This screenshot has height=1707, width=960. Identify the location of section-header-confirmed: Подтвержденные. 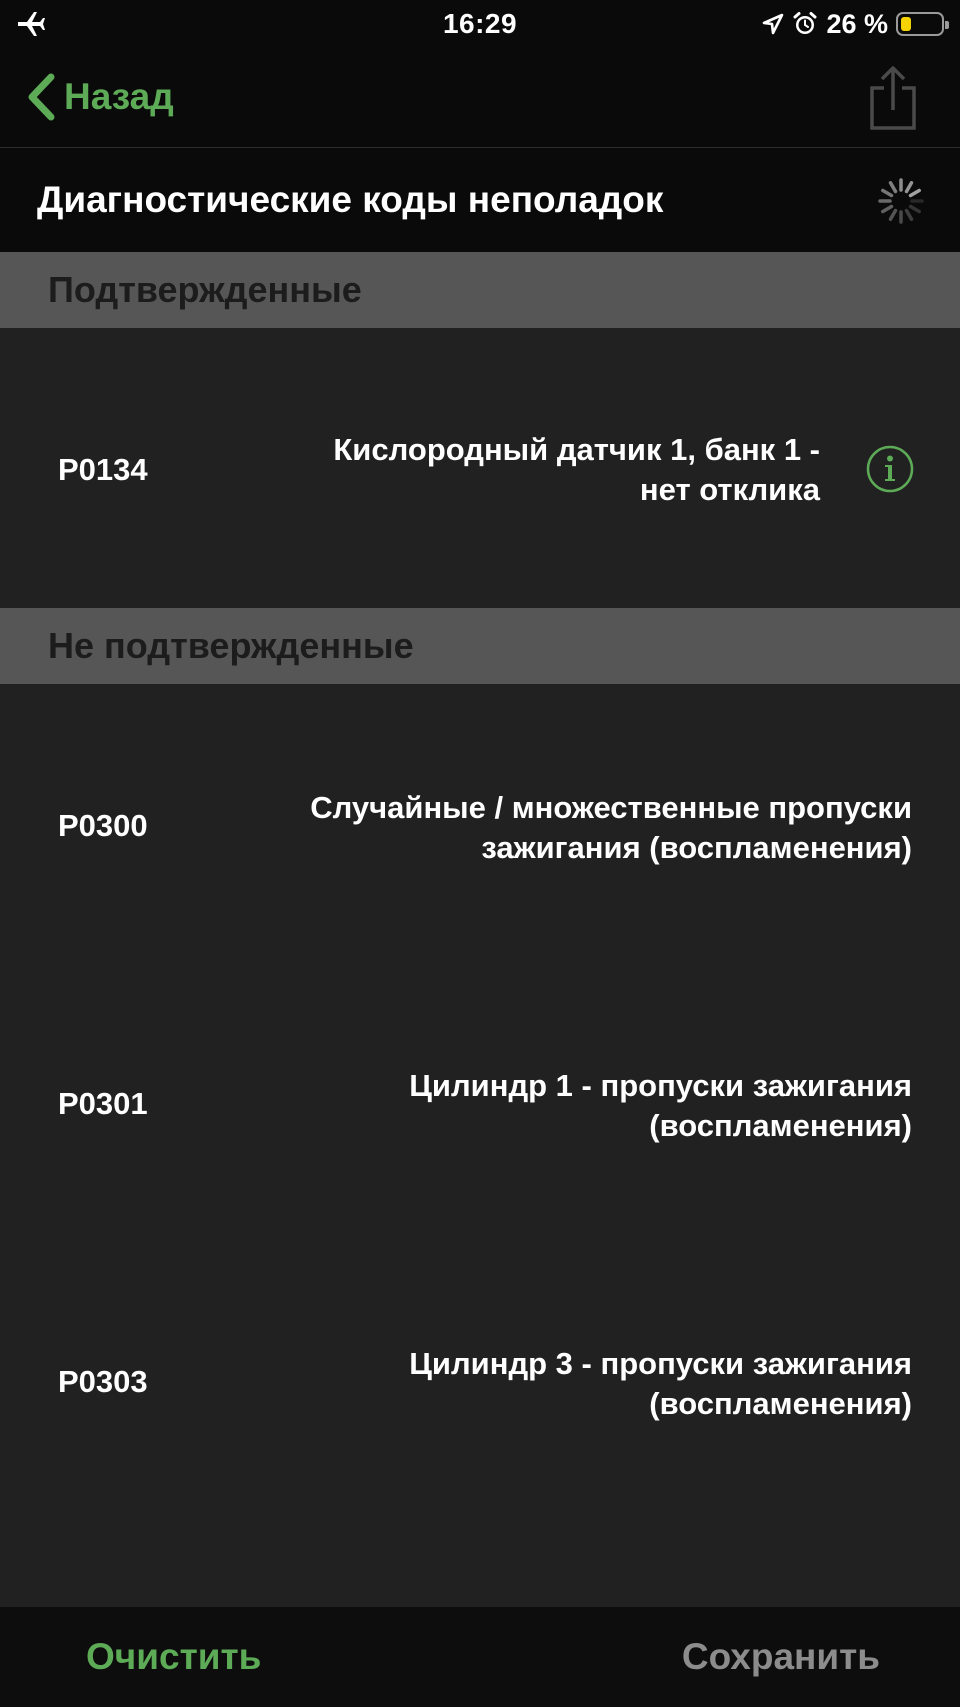
(480, 290).